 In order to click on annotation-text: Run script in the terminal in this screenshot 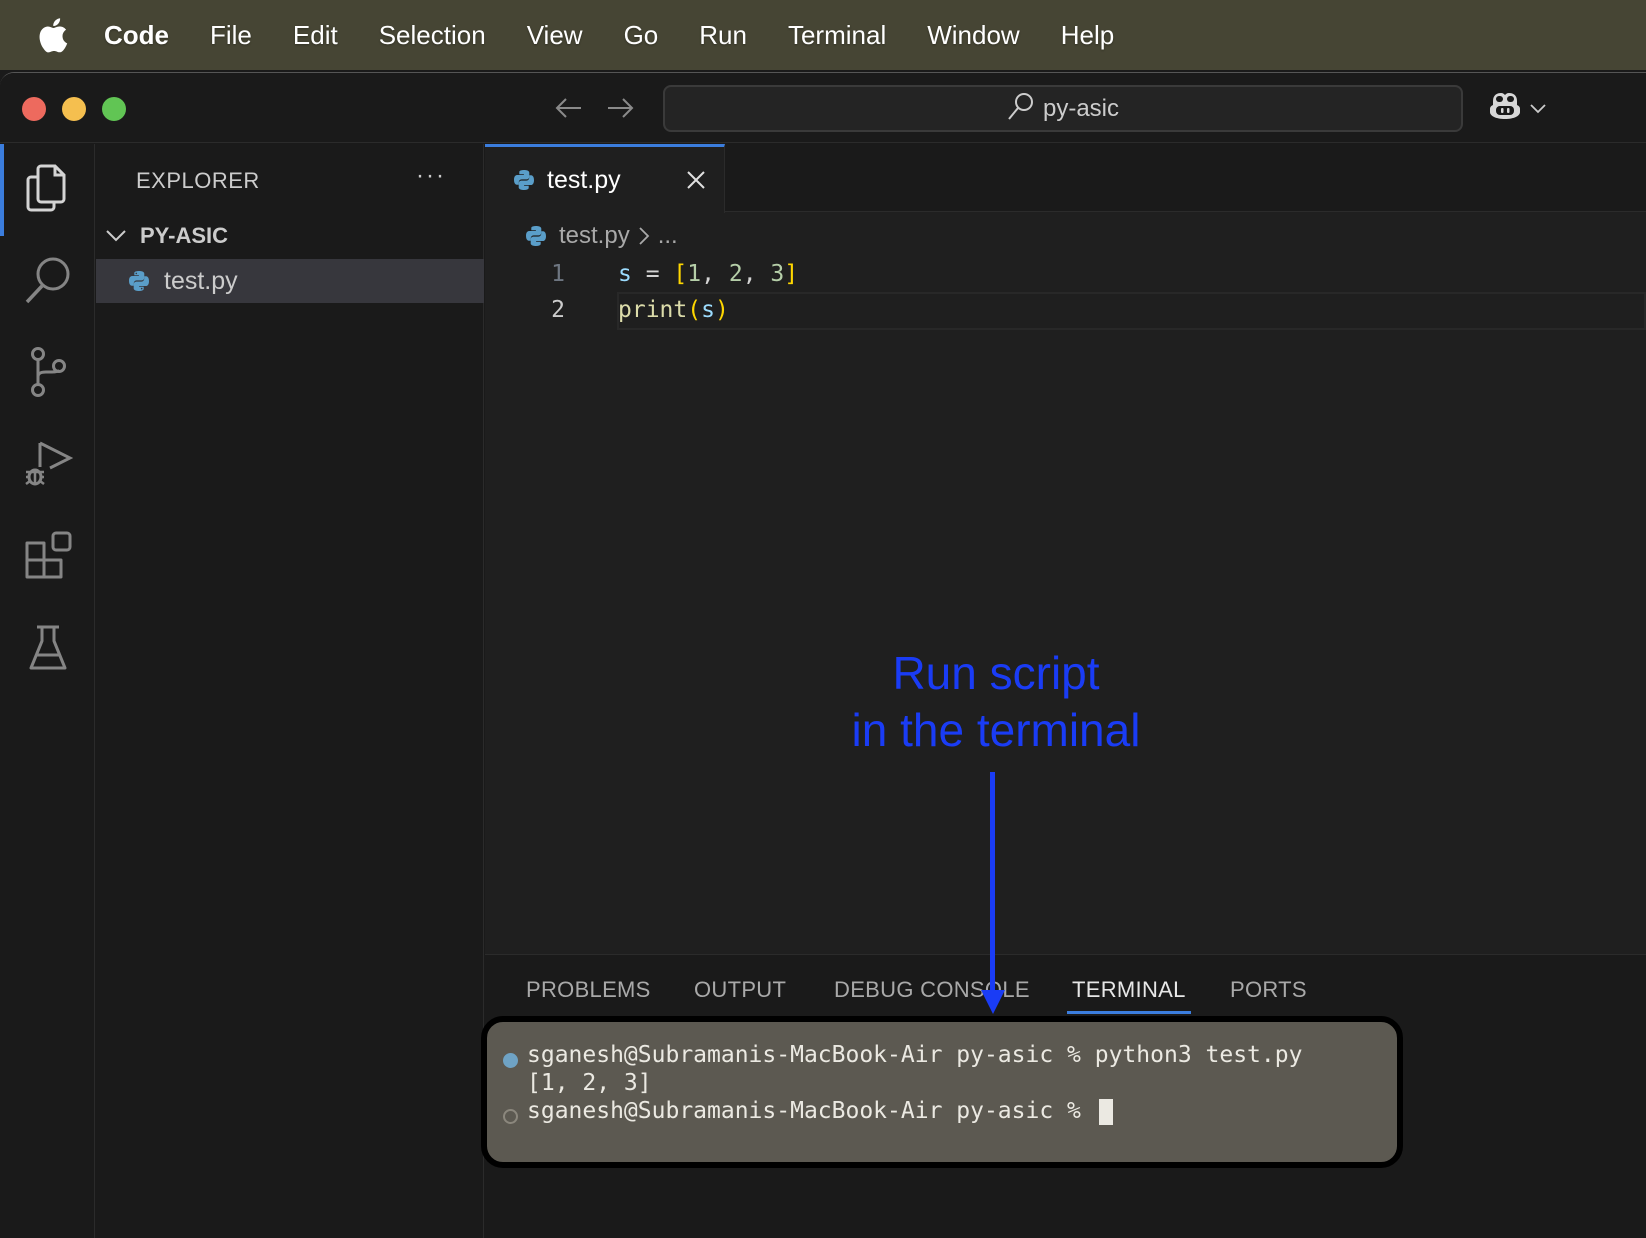, I will do `click(996, 702)`.